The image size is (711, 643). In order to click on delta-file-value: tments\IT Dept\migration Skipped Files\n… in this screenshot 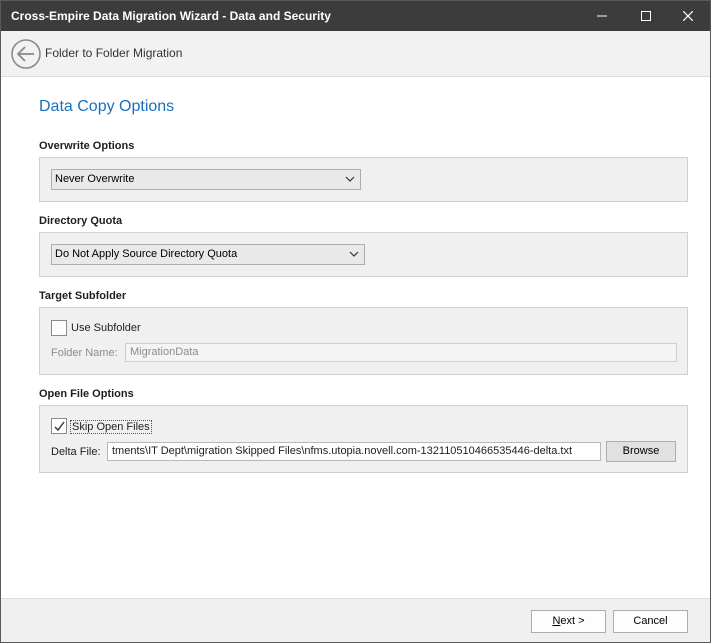, I will do `click(342, 451)`.